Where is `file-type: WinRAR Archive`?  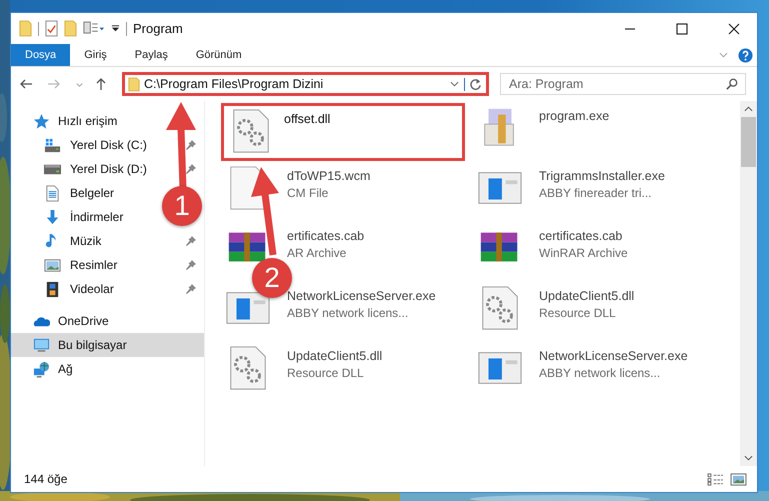
file-type: WinRAR Archive is located at coordinates (583, 253).